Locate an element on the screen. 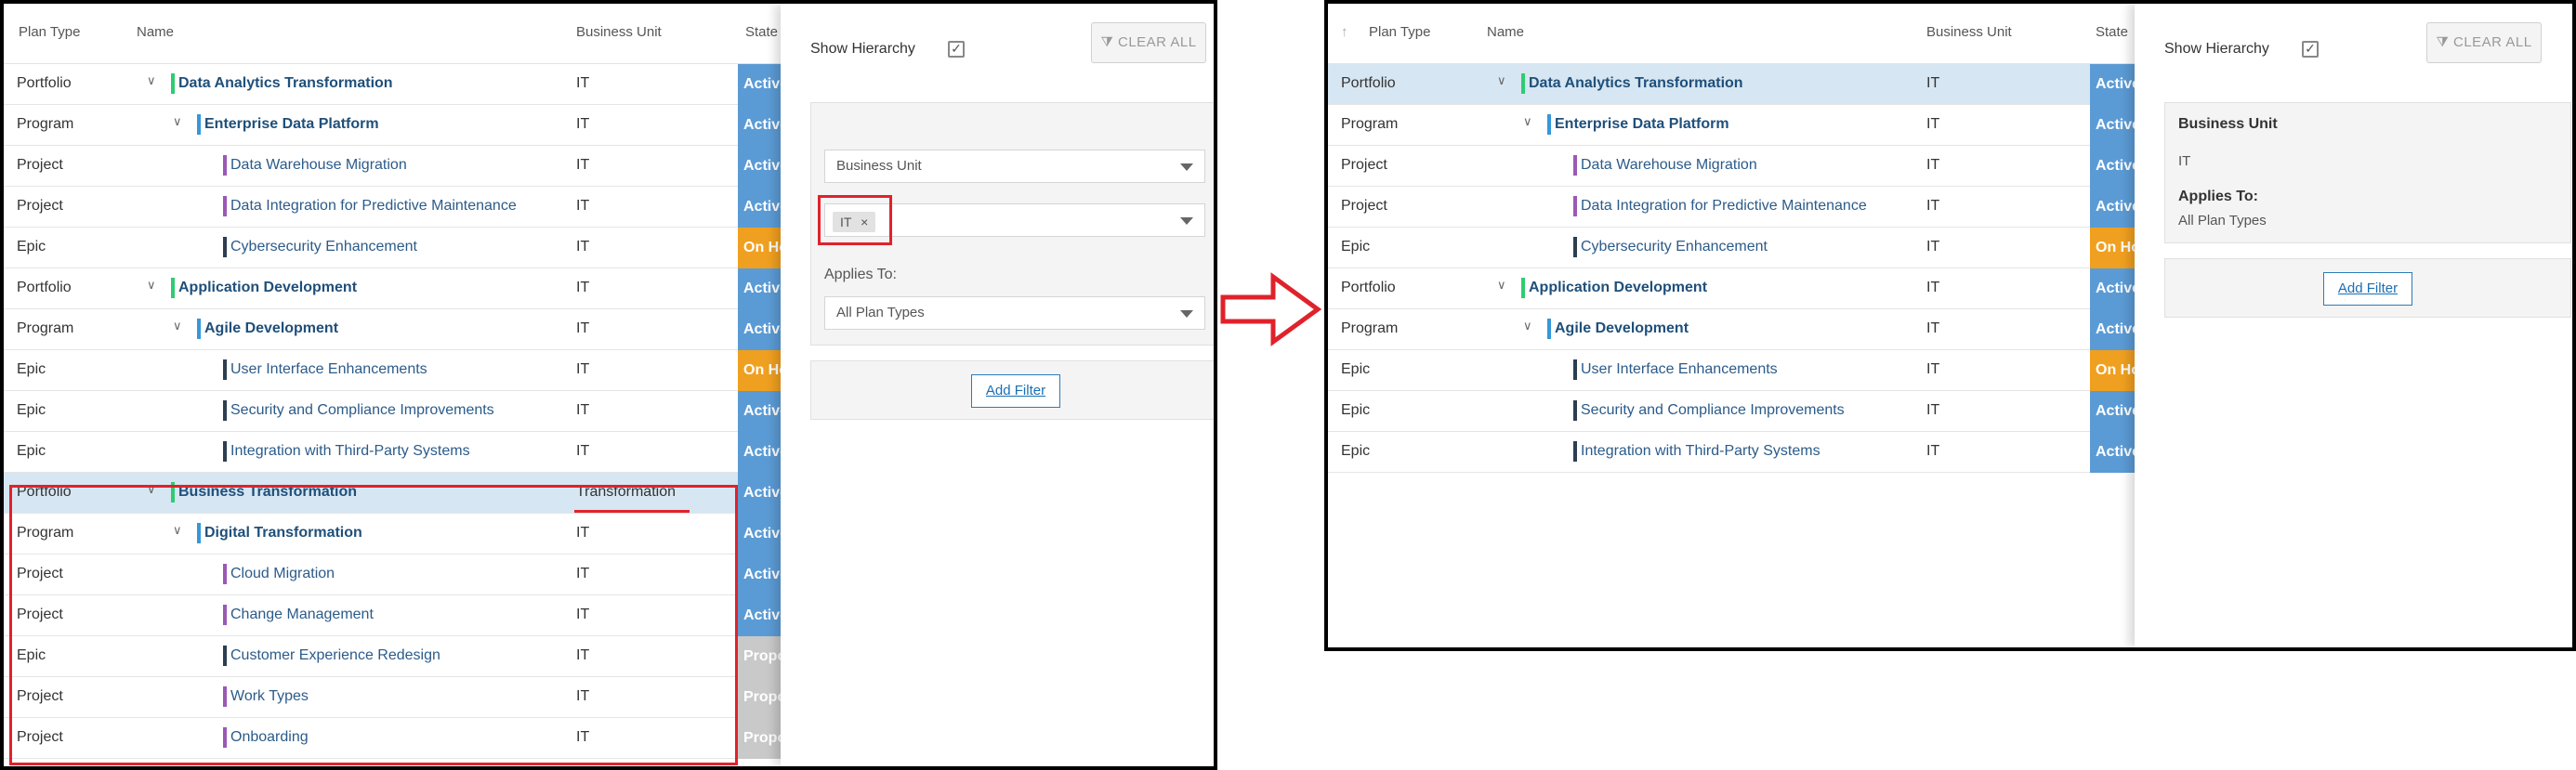 The image size is (2576, 770). chevron-down-icon is located at coordinates (1186, 221).